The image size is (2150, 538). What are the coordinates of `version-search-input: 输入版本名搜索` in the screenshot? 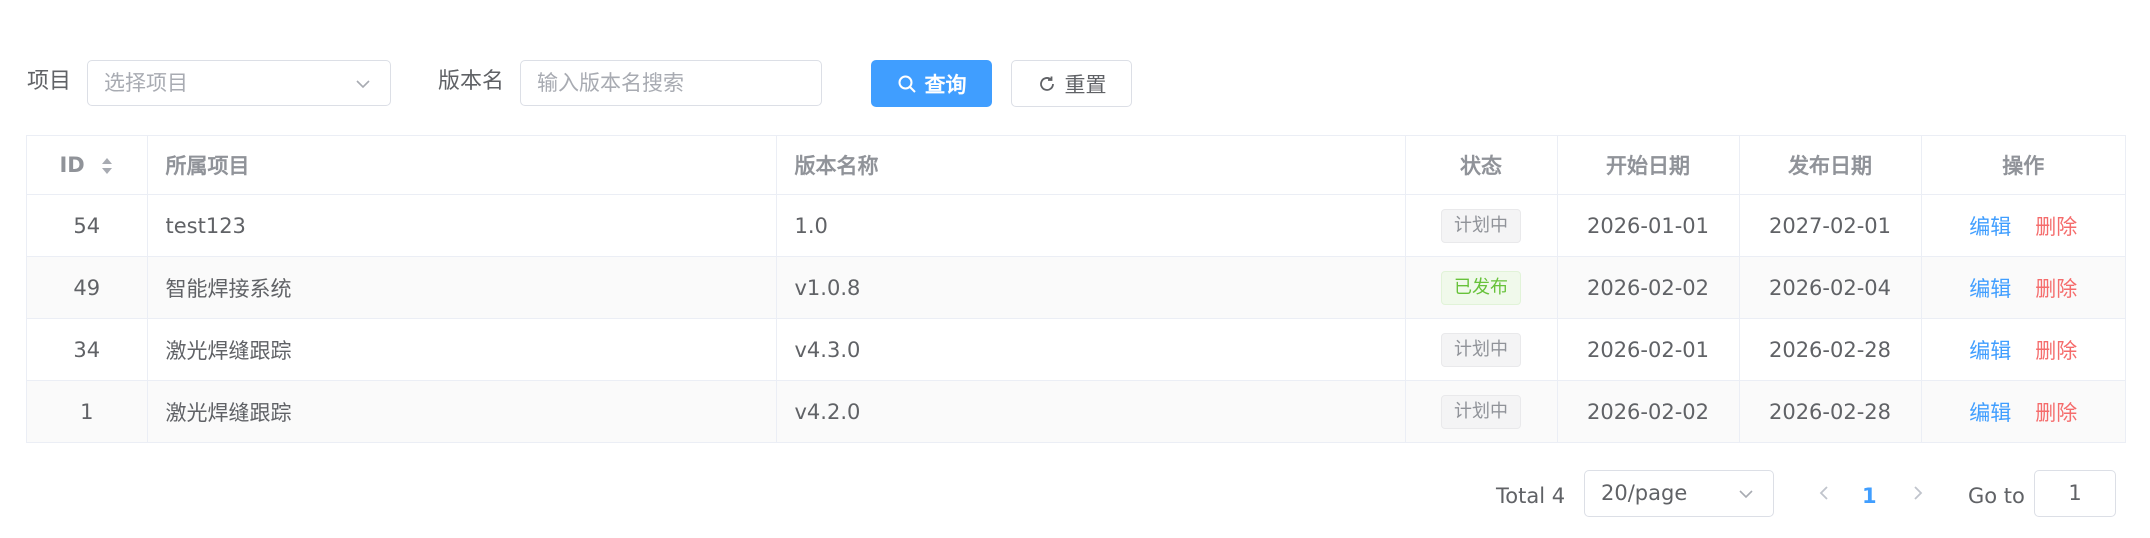 It's located at (671, 83).